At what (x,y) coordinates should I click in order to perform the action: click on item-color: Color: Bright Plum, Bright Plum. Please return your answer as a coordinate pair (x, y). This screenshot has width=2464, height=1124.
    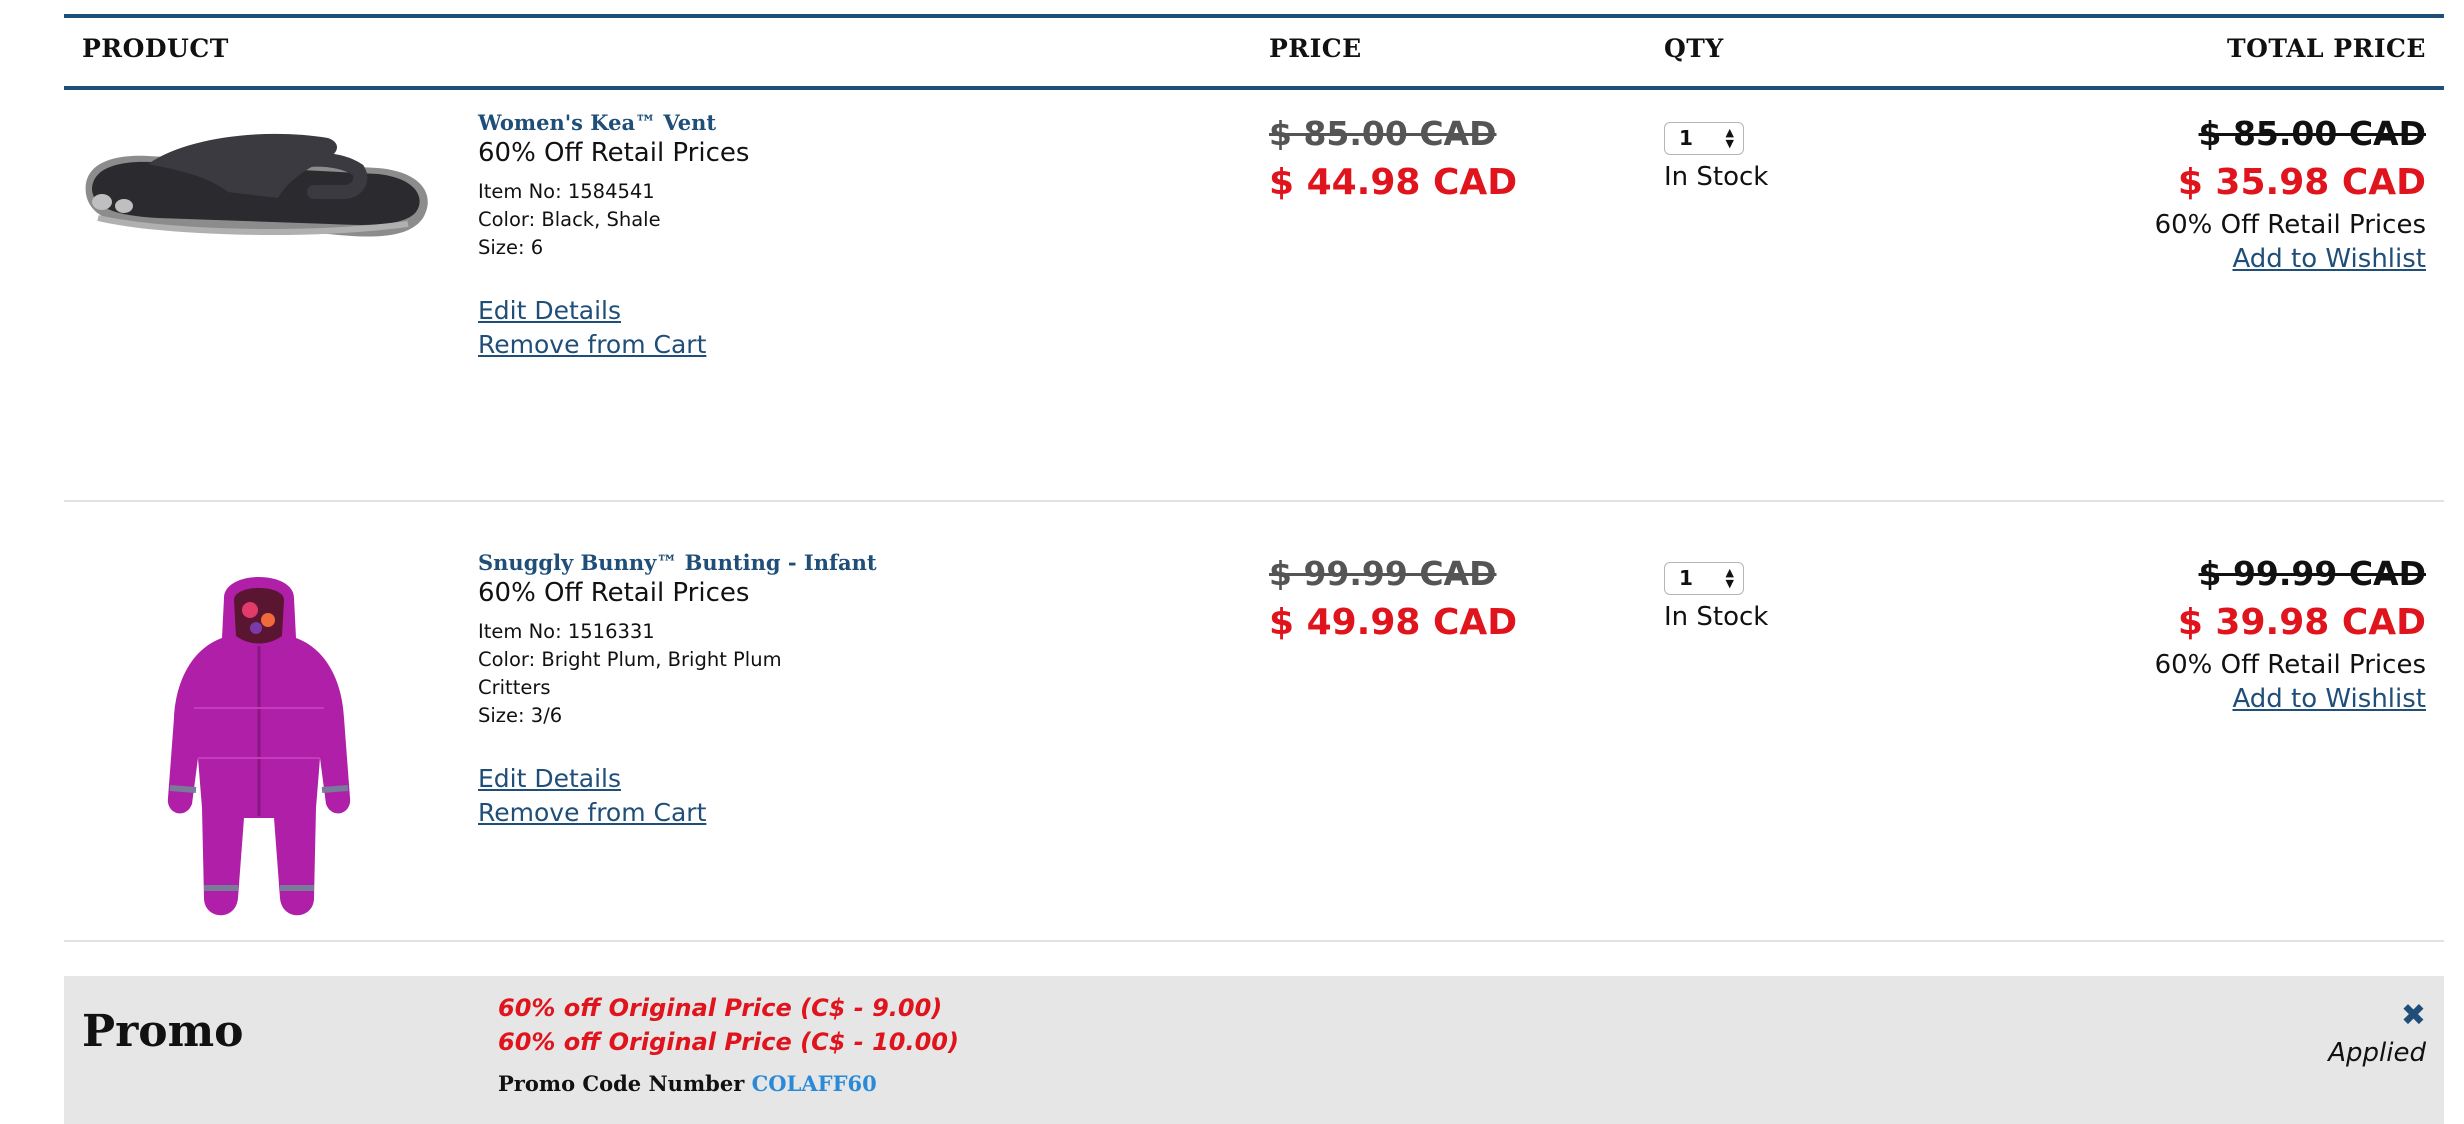
    Looking at the image, I should click on (630, 659).